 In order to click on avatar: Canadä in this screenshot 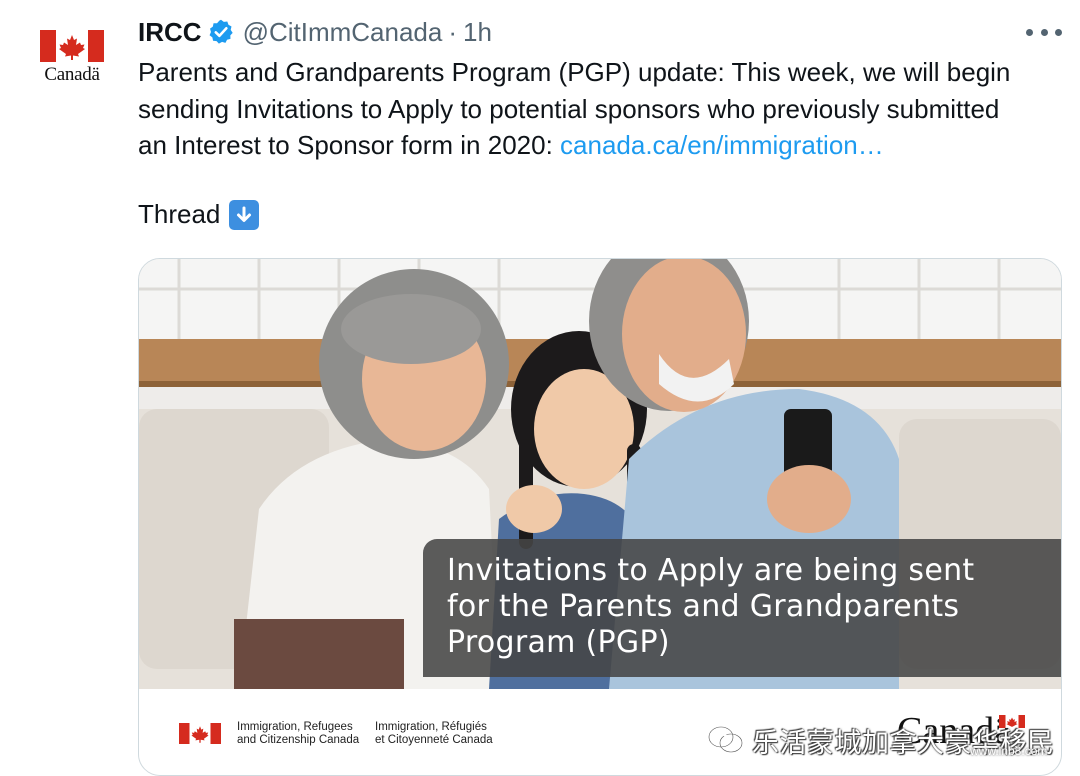, I will do `click(72, 58)`.